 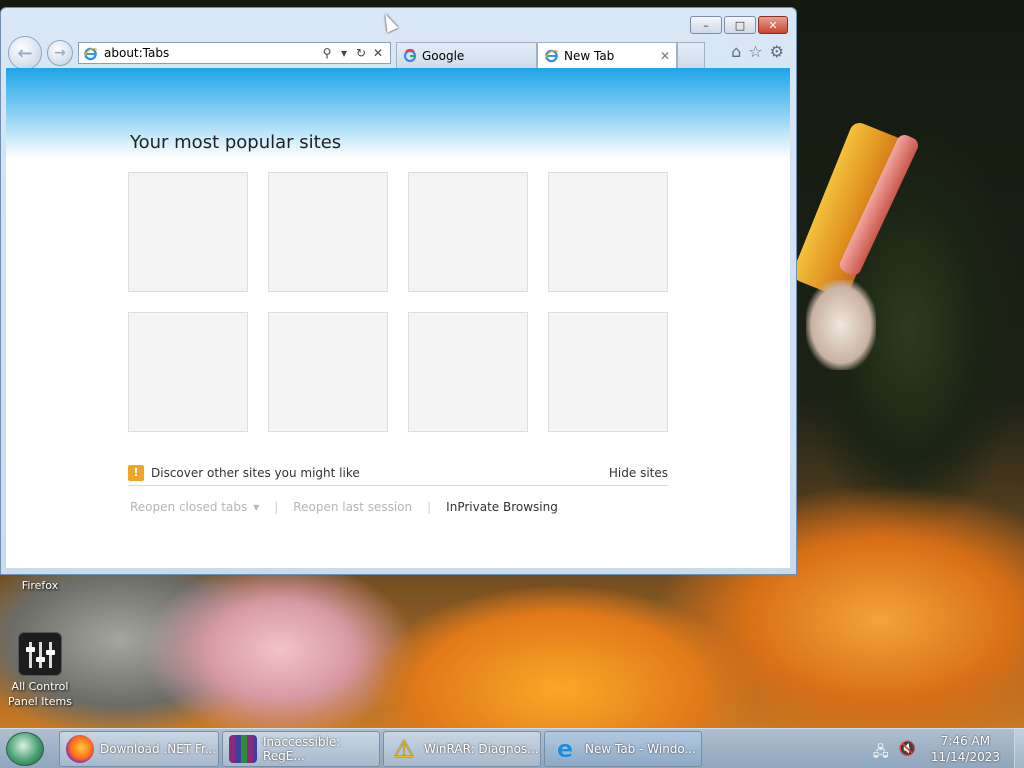 I want to click on maximize-button: □, so click(x=740, y=25).